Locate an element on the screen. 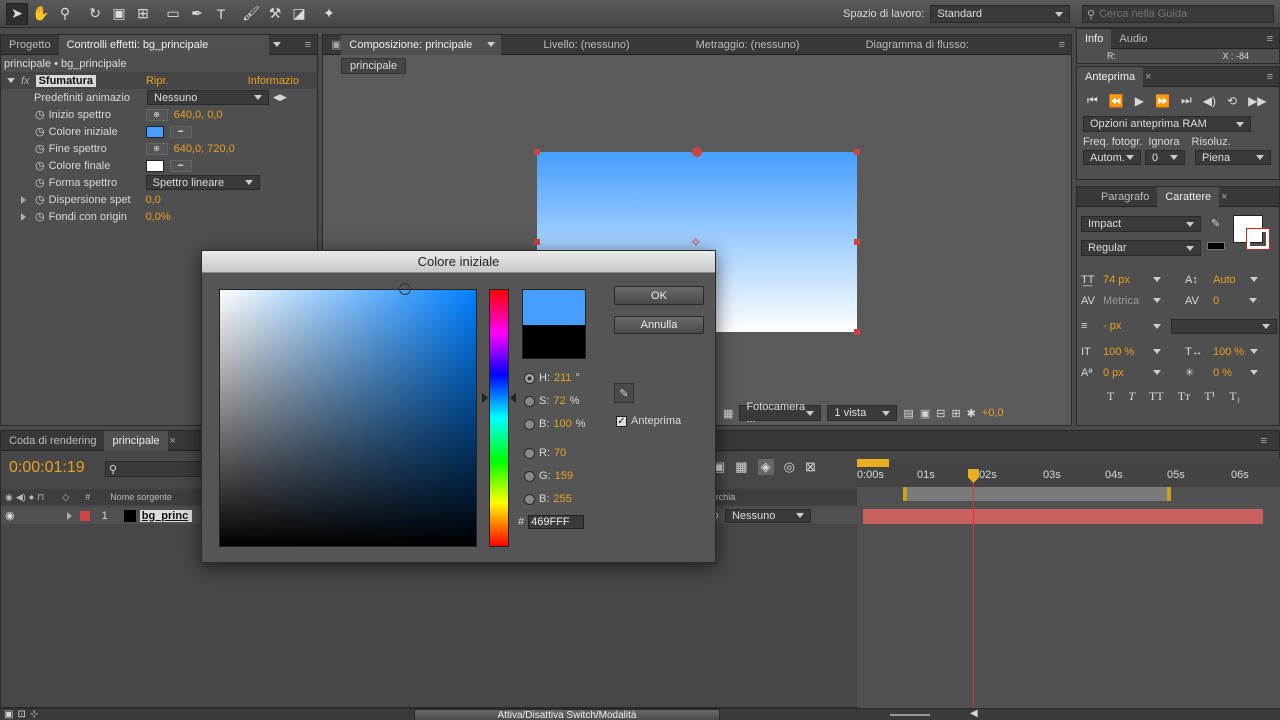 The image size is (1280, 720). eyedropper-icon: ━ is located at coordinates (180, 131).